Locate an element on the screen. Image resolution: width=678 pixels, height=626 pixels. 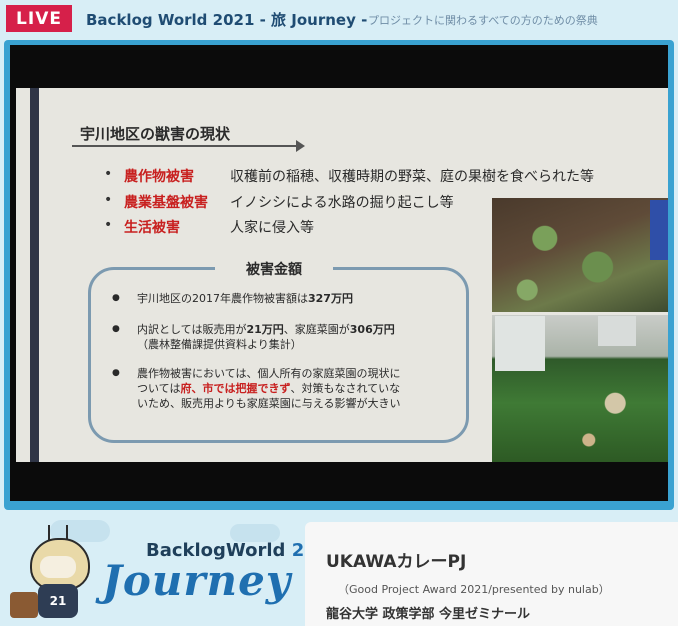
field-damage-photo is located at coordinates (580, 255).